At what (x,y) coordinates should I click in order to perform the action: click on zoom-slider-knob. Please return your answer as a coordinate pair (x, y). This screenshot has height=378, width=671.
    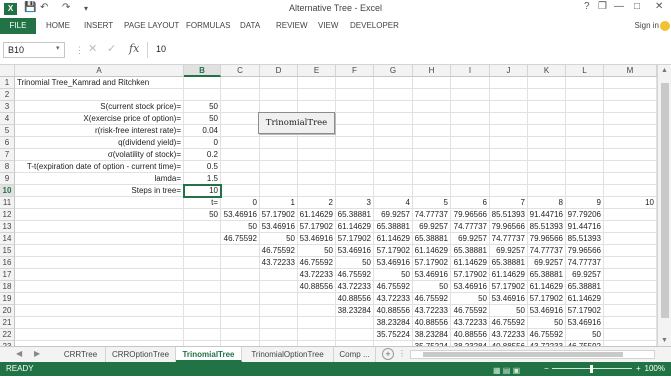
    Looking at the image, I should click on (591, 369).